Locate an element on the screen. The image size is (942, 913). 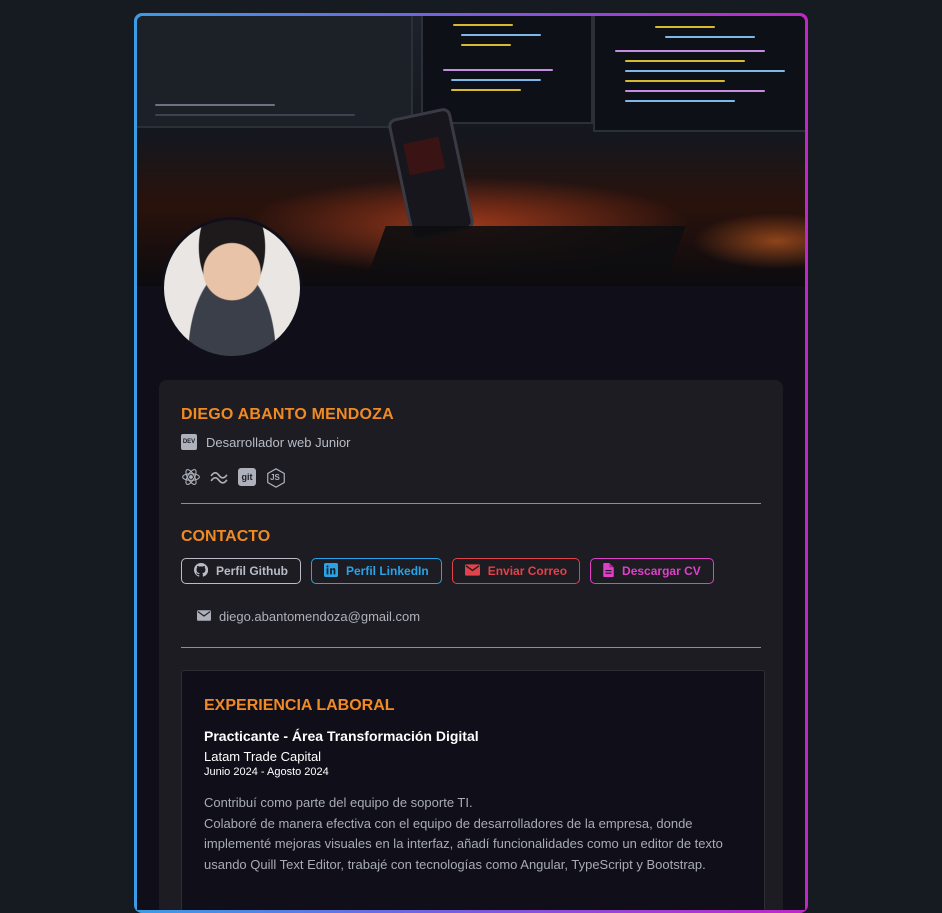
send-email-button: Enviar Correo is located at coordinates (516, 571).